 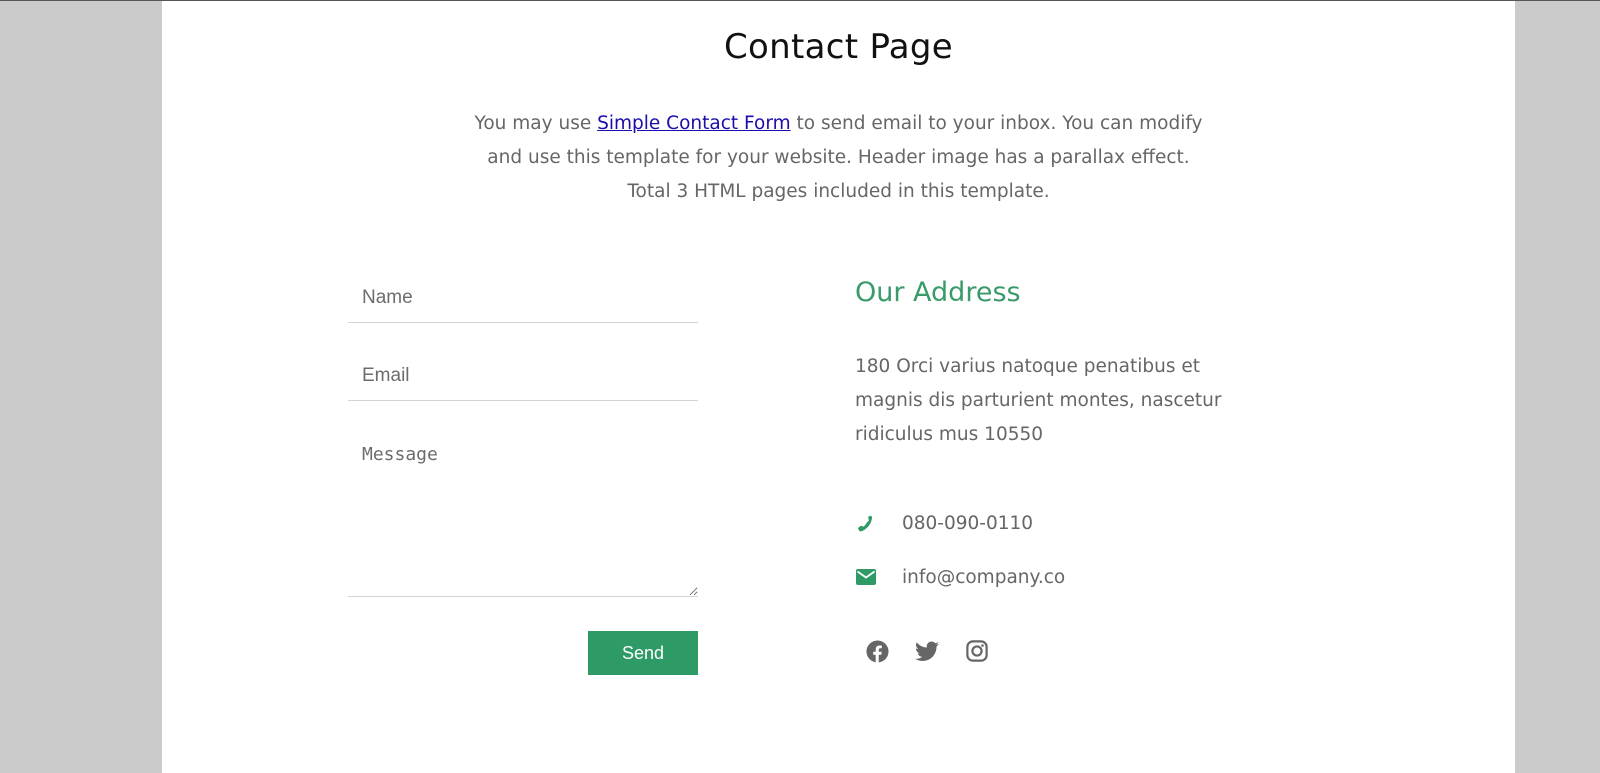 What do you see at coordinates (866, 577) in the screenshot?
I see `envelope-icon` at bounding box center [866, 577].